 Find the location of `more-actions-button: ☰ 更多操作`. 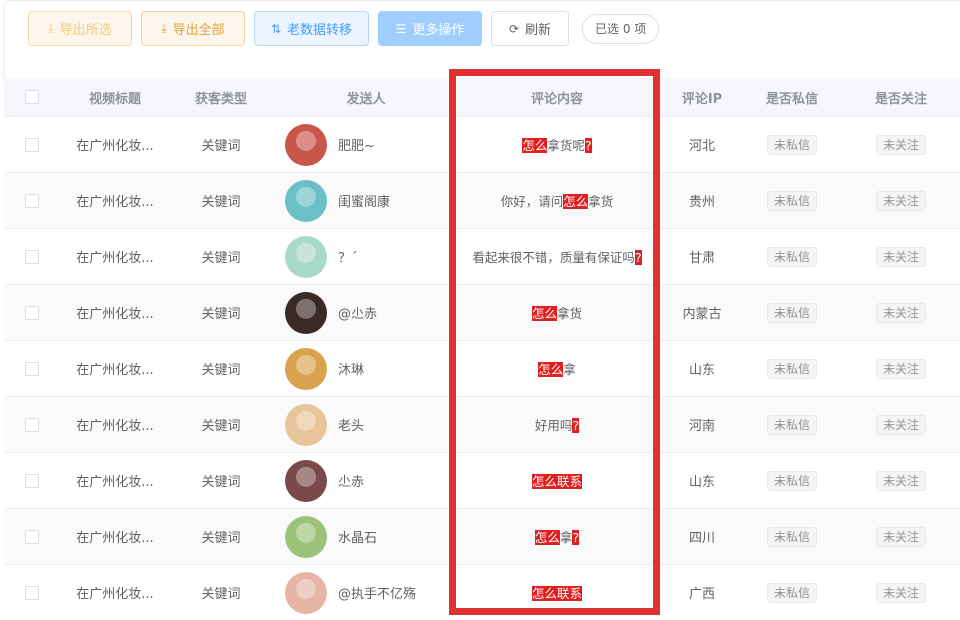

more-actions-button: ☰ 更多操作 is located at coordinates (430, 28).